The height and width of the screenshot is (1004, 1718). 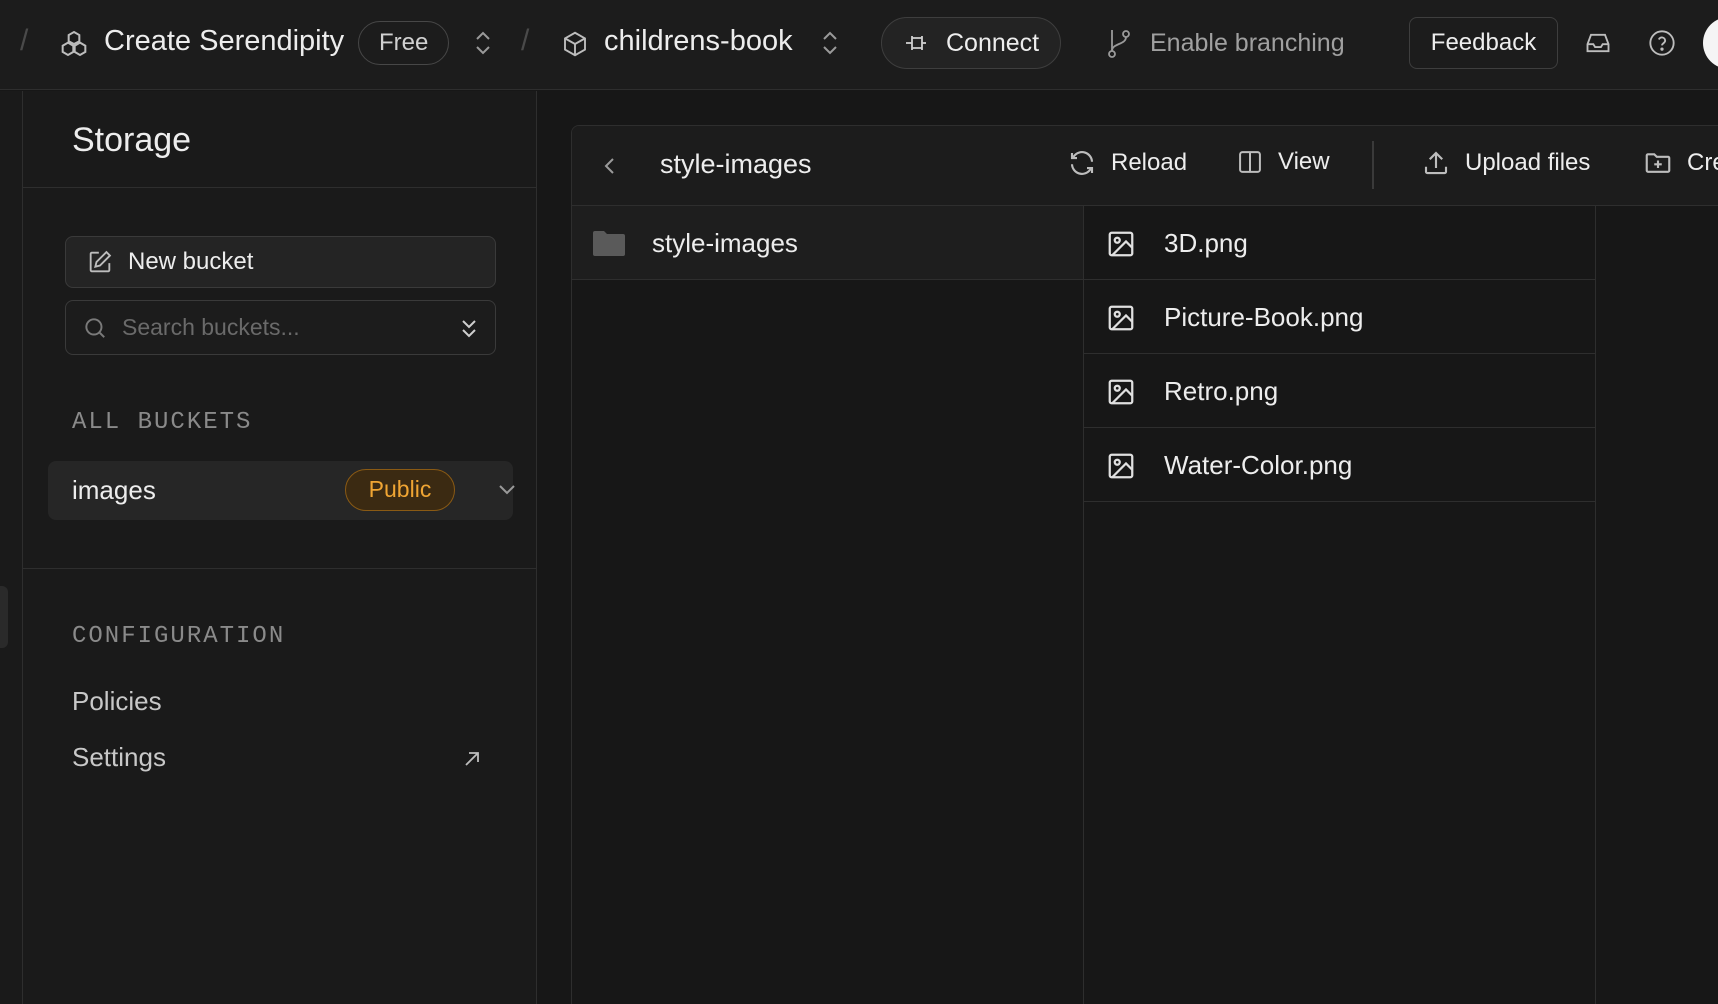 What do you see at coordinates (1247, 42) in the screenshot?
I see `enable-branching-label: Enable branching` at bounding box center [1247, 42].